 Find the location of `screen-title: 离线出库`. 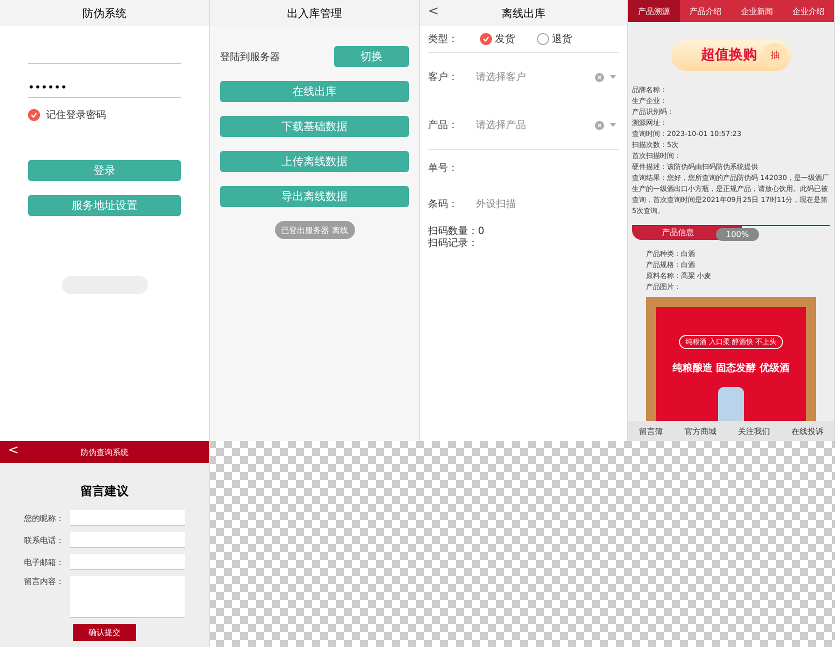

screen-title: 离线出库 is located at coordinates (524, 13).